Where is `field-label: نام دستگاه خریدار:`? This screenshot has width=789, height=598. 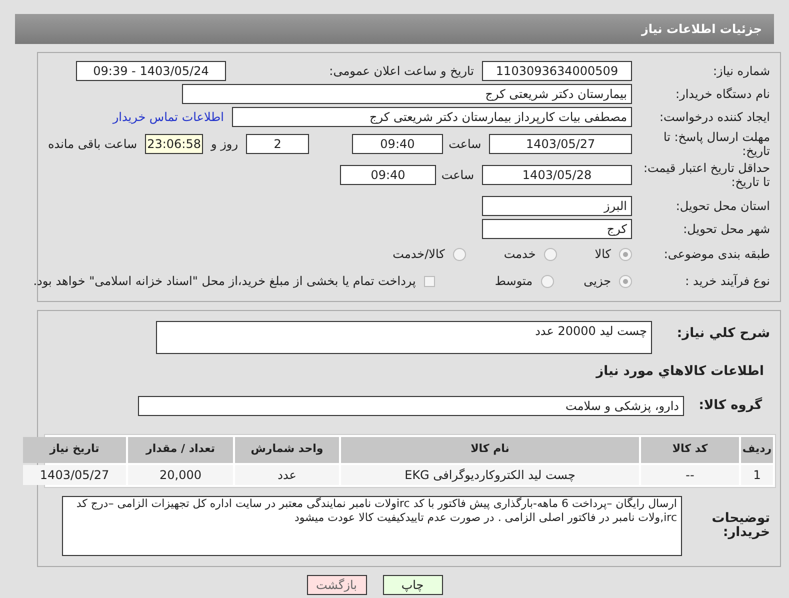
field-label: نام دستگاه خریدار: is located at coordinates (722, 94).